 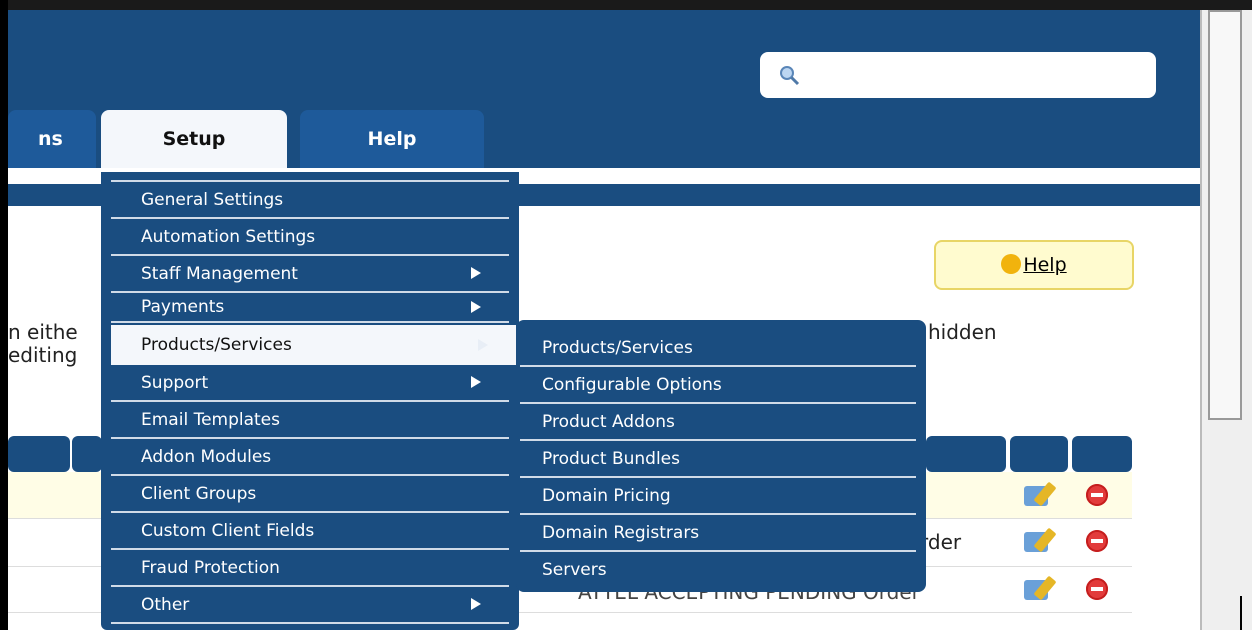 I want to click on menu-item-email-templates: Email Templates, so click(x=310, y=420).